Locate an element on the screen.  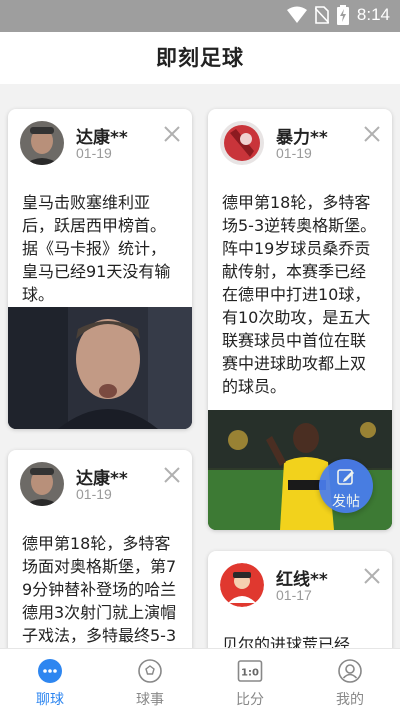
football-icon is located at coordinates (150, 671).